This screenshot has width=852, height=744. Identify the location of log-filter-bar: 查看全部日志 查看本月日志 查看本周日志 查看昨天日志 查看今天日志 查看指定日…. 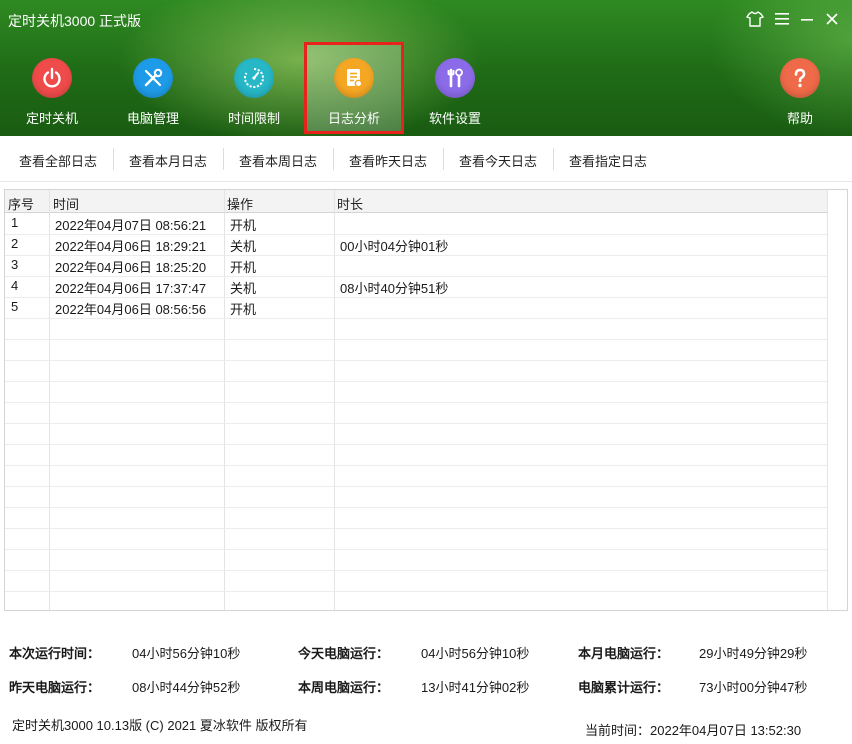
(426, 159).